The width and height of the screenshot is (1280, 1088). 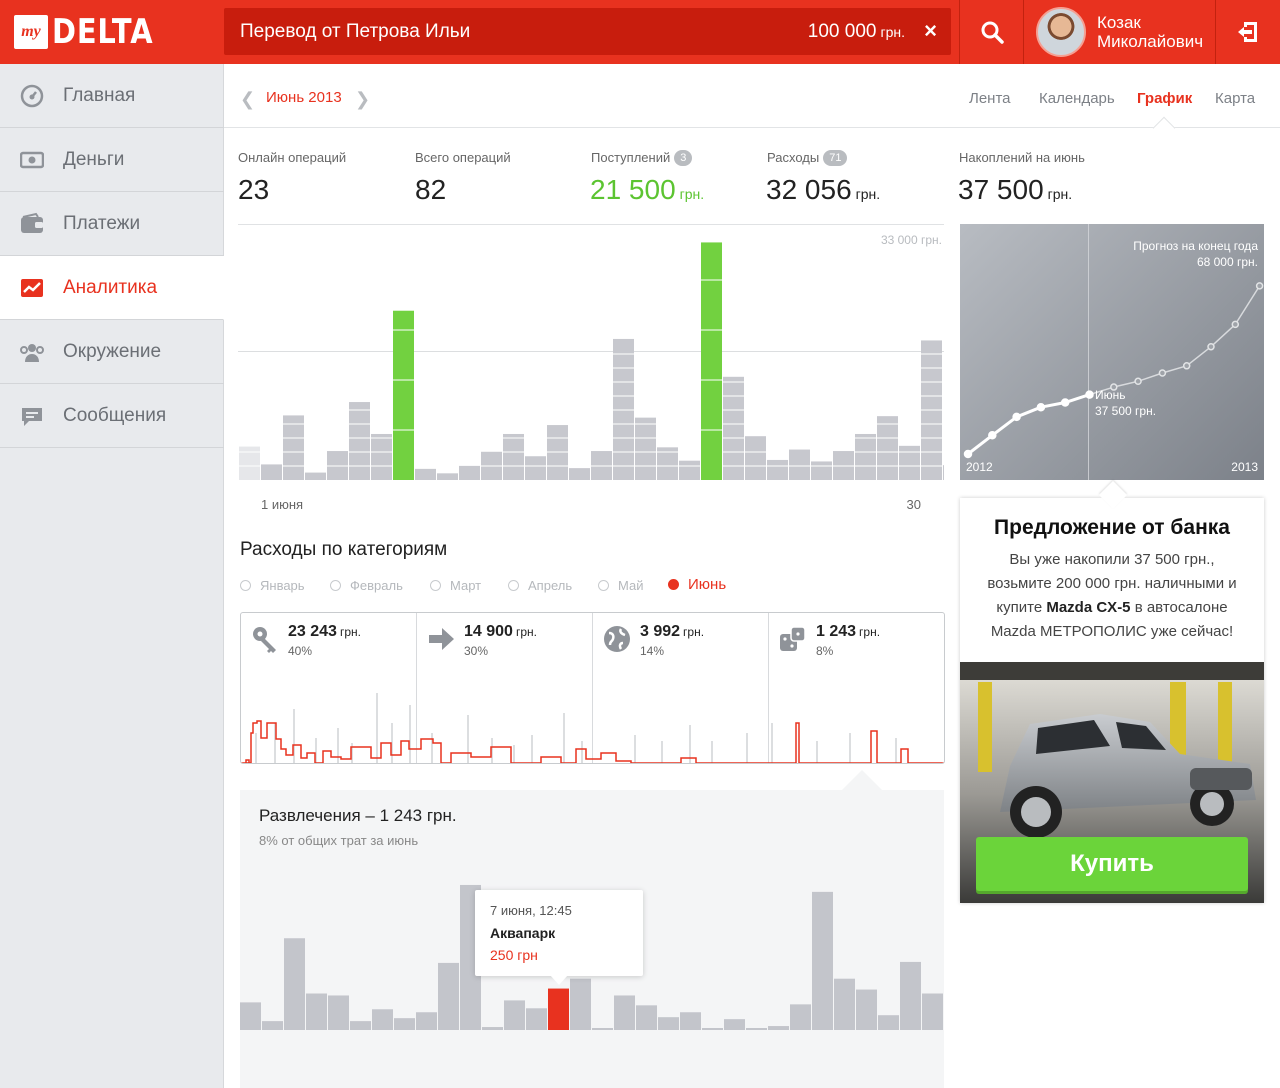 I want to click on user-name: Козак Миколайович, so click(x=1150, y=32).